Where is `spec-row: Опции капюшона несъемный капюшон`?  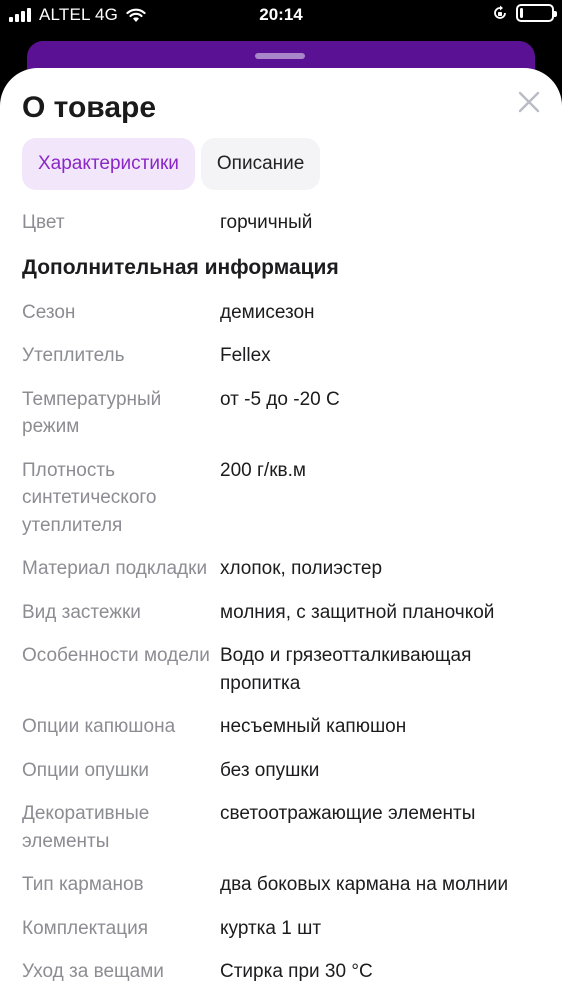 spec-row: Опции капюшона несъемный капюшон is located at coordinates (287, 727).